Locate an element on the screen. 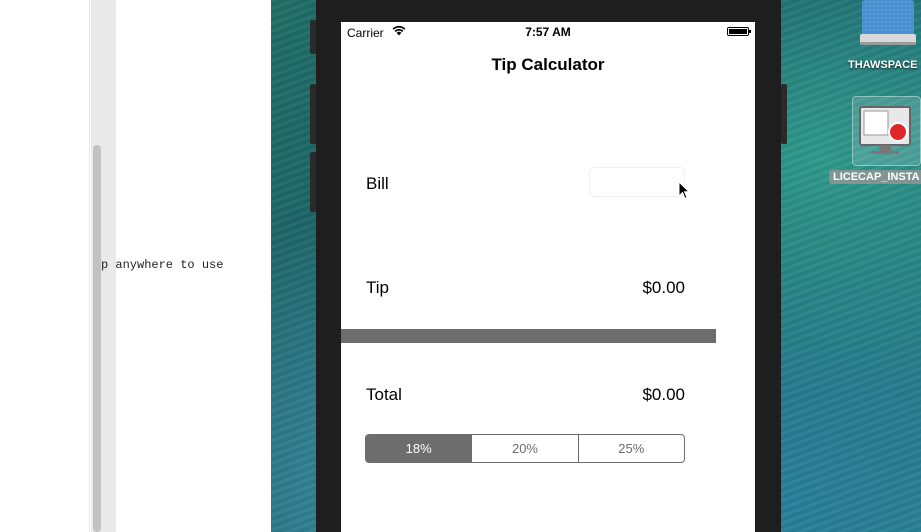 This screenshot has height=532, width=921. bill-amount-field is located at coordinates (637, 182).